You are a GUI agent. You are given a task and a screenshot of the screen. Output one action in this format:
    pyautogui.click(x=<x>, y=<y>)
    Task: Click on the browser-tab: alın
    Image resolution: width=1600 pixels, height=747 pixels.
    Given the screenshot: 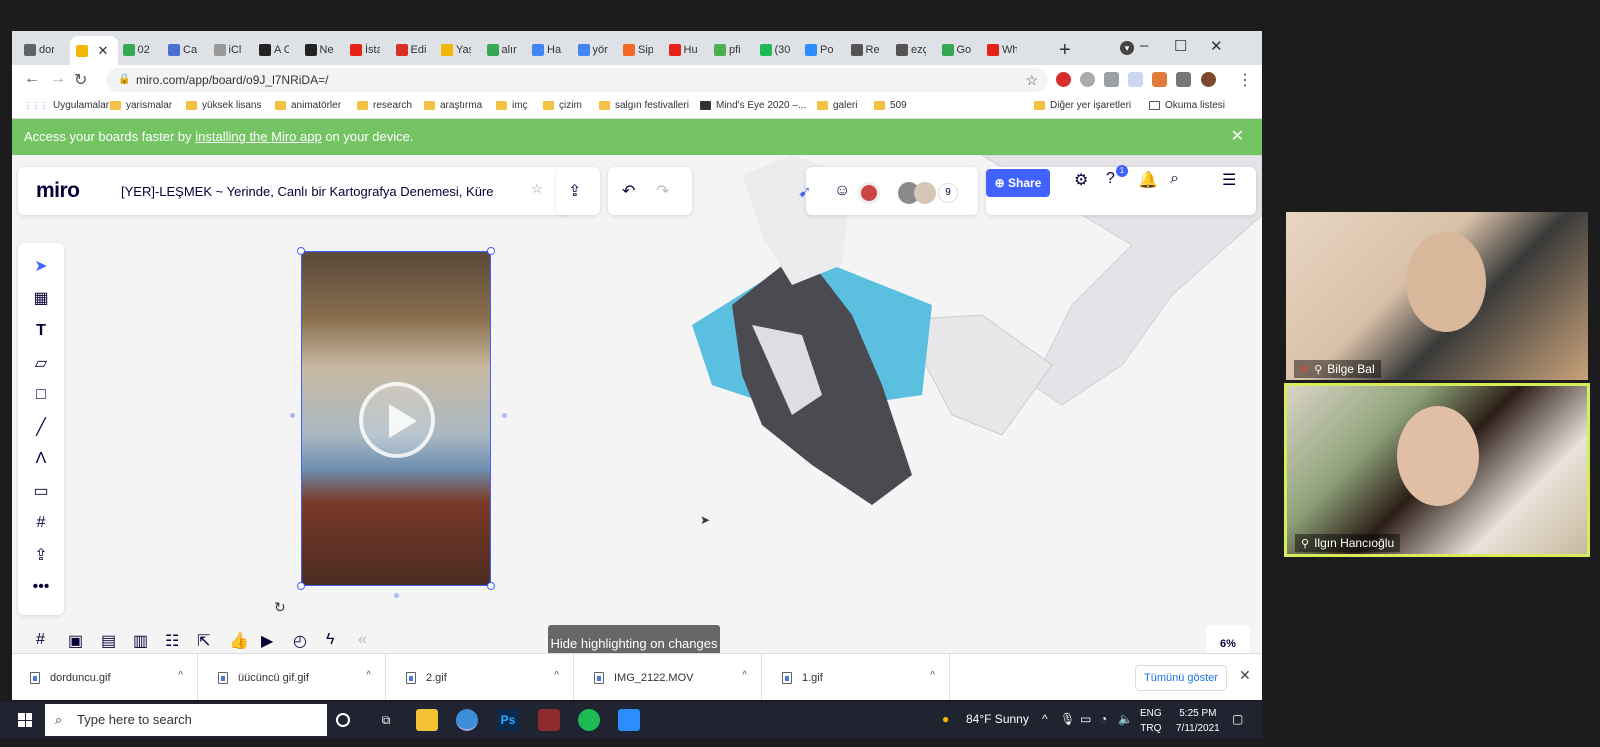 What is the action you would take?
    pyautogui.click(x=501, y=50)
    